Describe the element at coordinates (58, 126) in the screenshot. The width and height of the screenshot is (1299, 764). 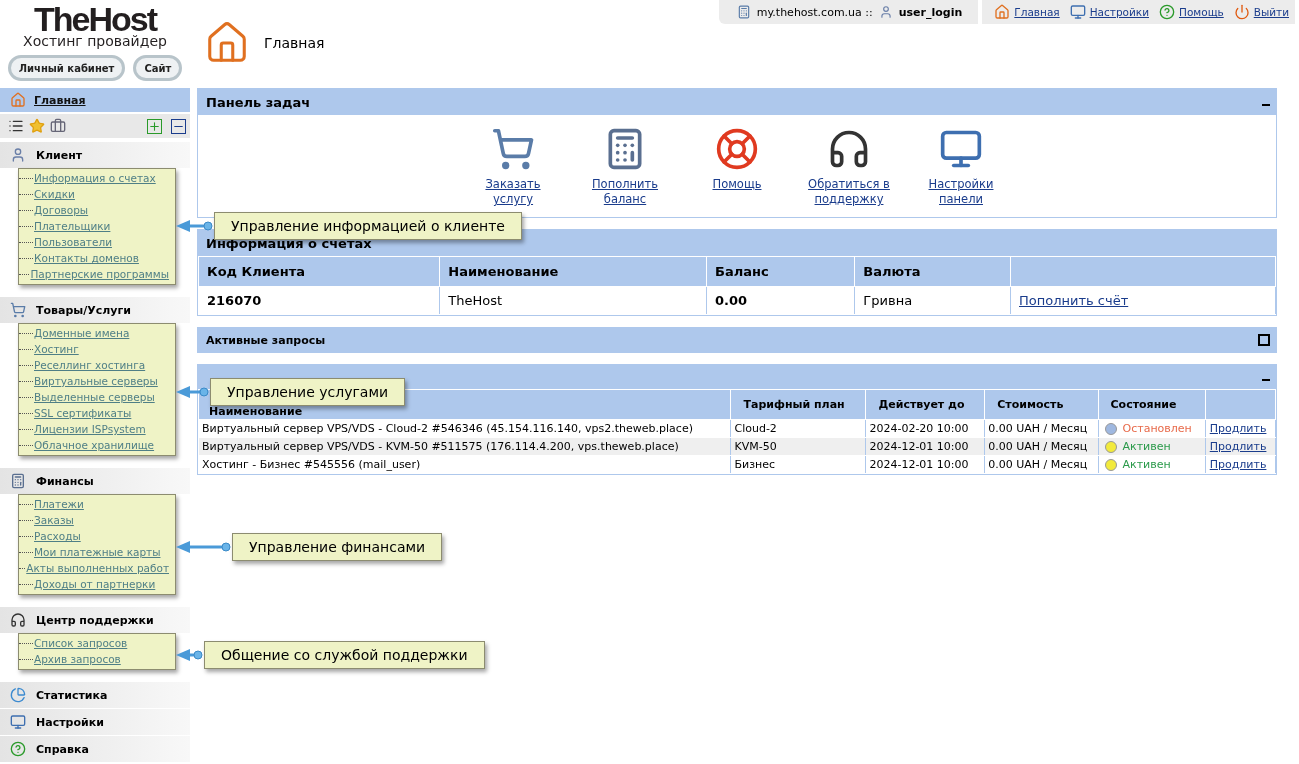
I see `briefcase-icon` at that location.